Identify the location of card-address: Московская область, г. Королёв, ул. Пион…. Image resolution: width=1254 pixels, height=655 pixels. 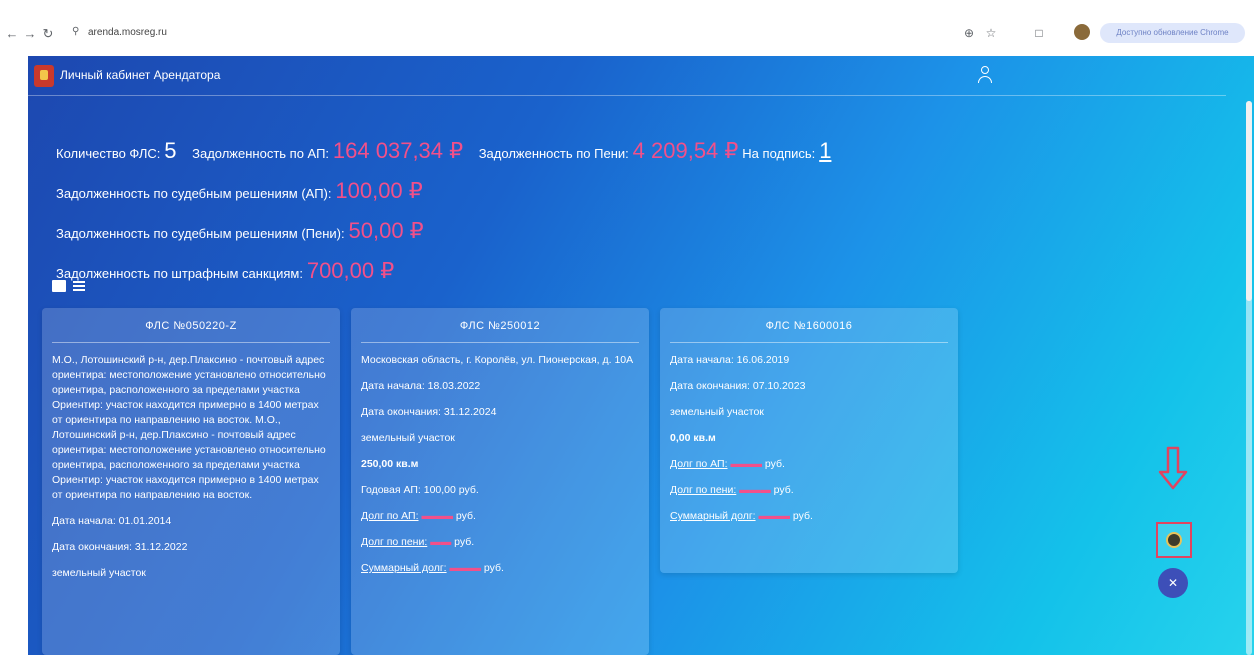
(497, 360).